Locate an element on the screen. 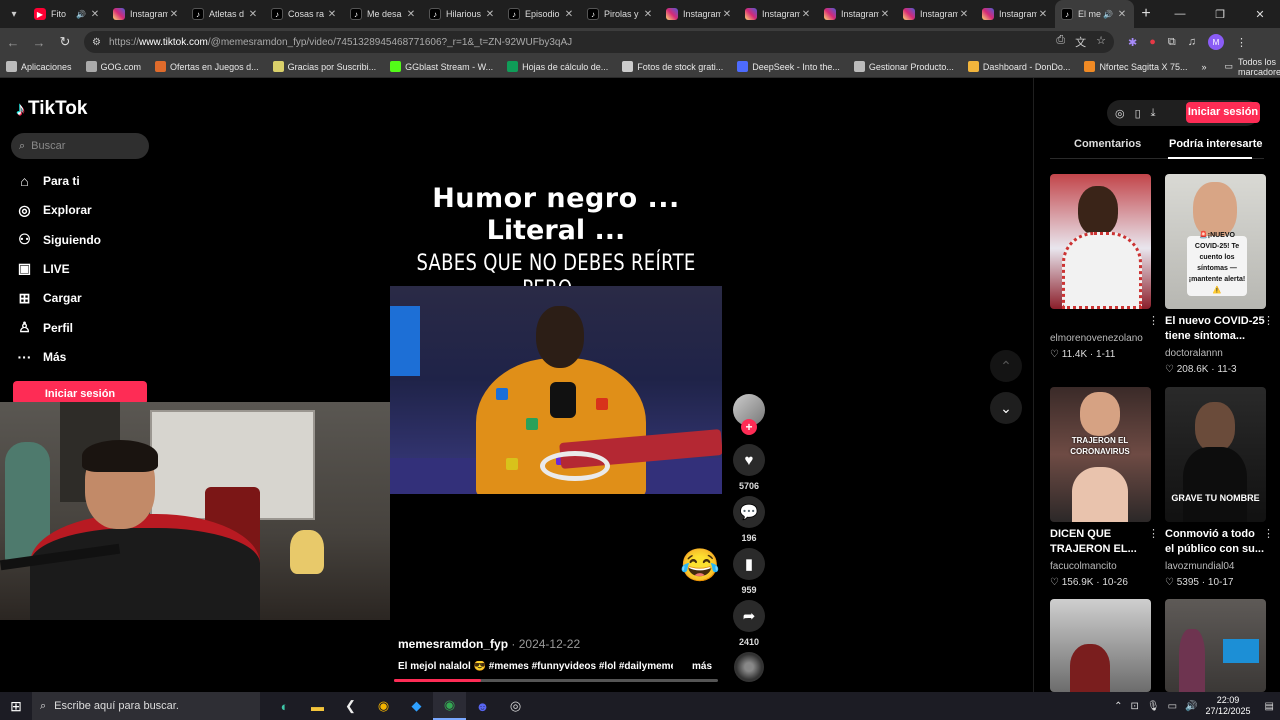  search-box: ⌕ is located at coordinates (80, 146).